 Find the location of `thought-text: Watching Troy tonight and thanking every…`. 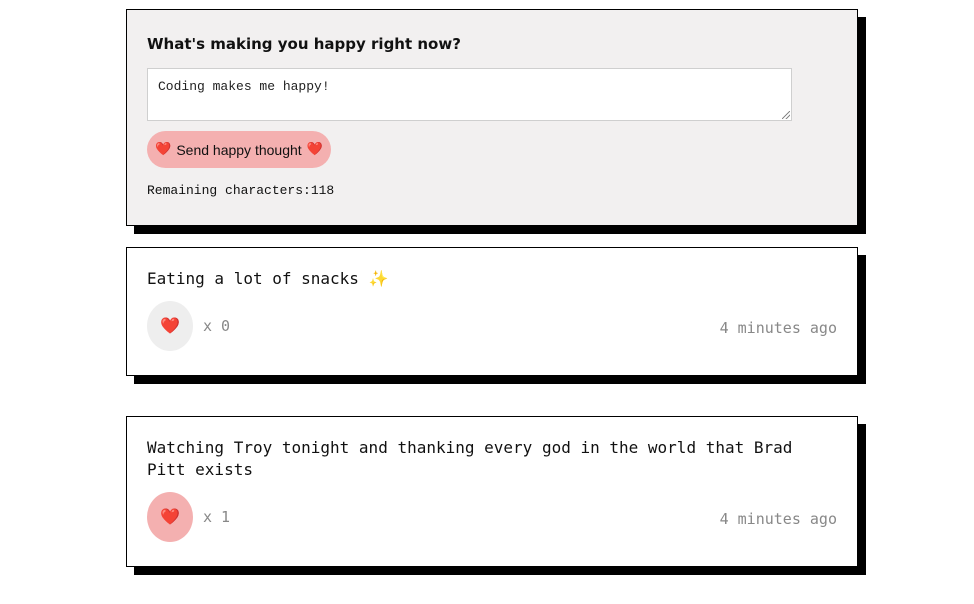

thought-text: Watching Troy tonight and thanking every… is located at coordinates (470, 458).